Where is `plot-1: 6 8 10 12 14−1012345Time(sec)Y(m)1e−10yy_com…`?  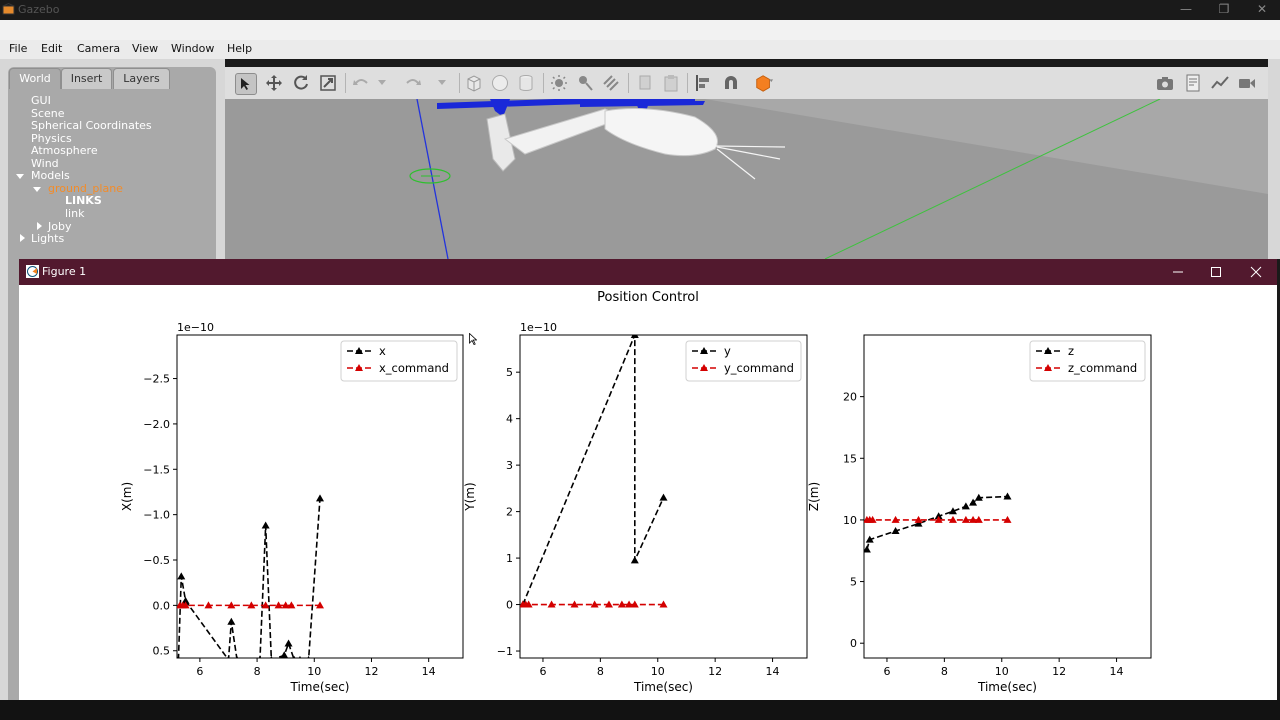
plot-1: 6 8 10 12 14−1012345Time(sec)Y(m)1e−10yy_com… is located at coordinates (635, 507).